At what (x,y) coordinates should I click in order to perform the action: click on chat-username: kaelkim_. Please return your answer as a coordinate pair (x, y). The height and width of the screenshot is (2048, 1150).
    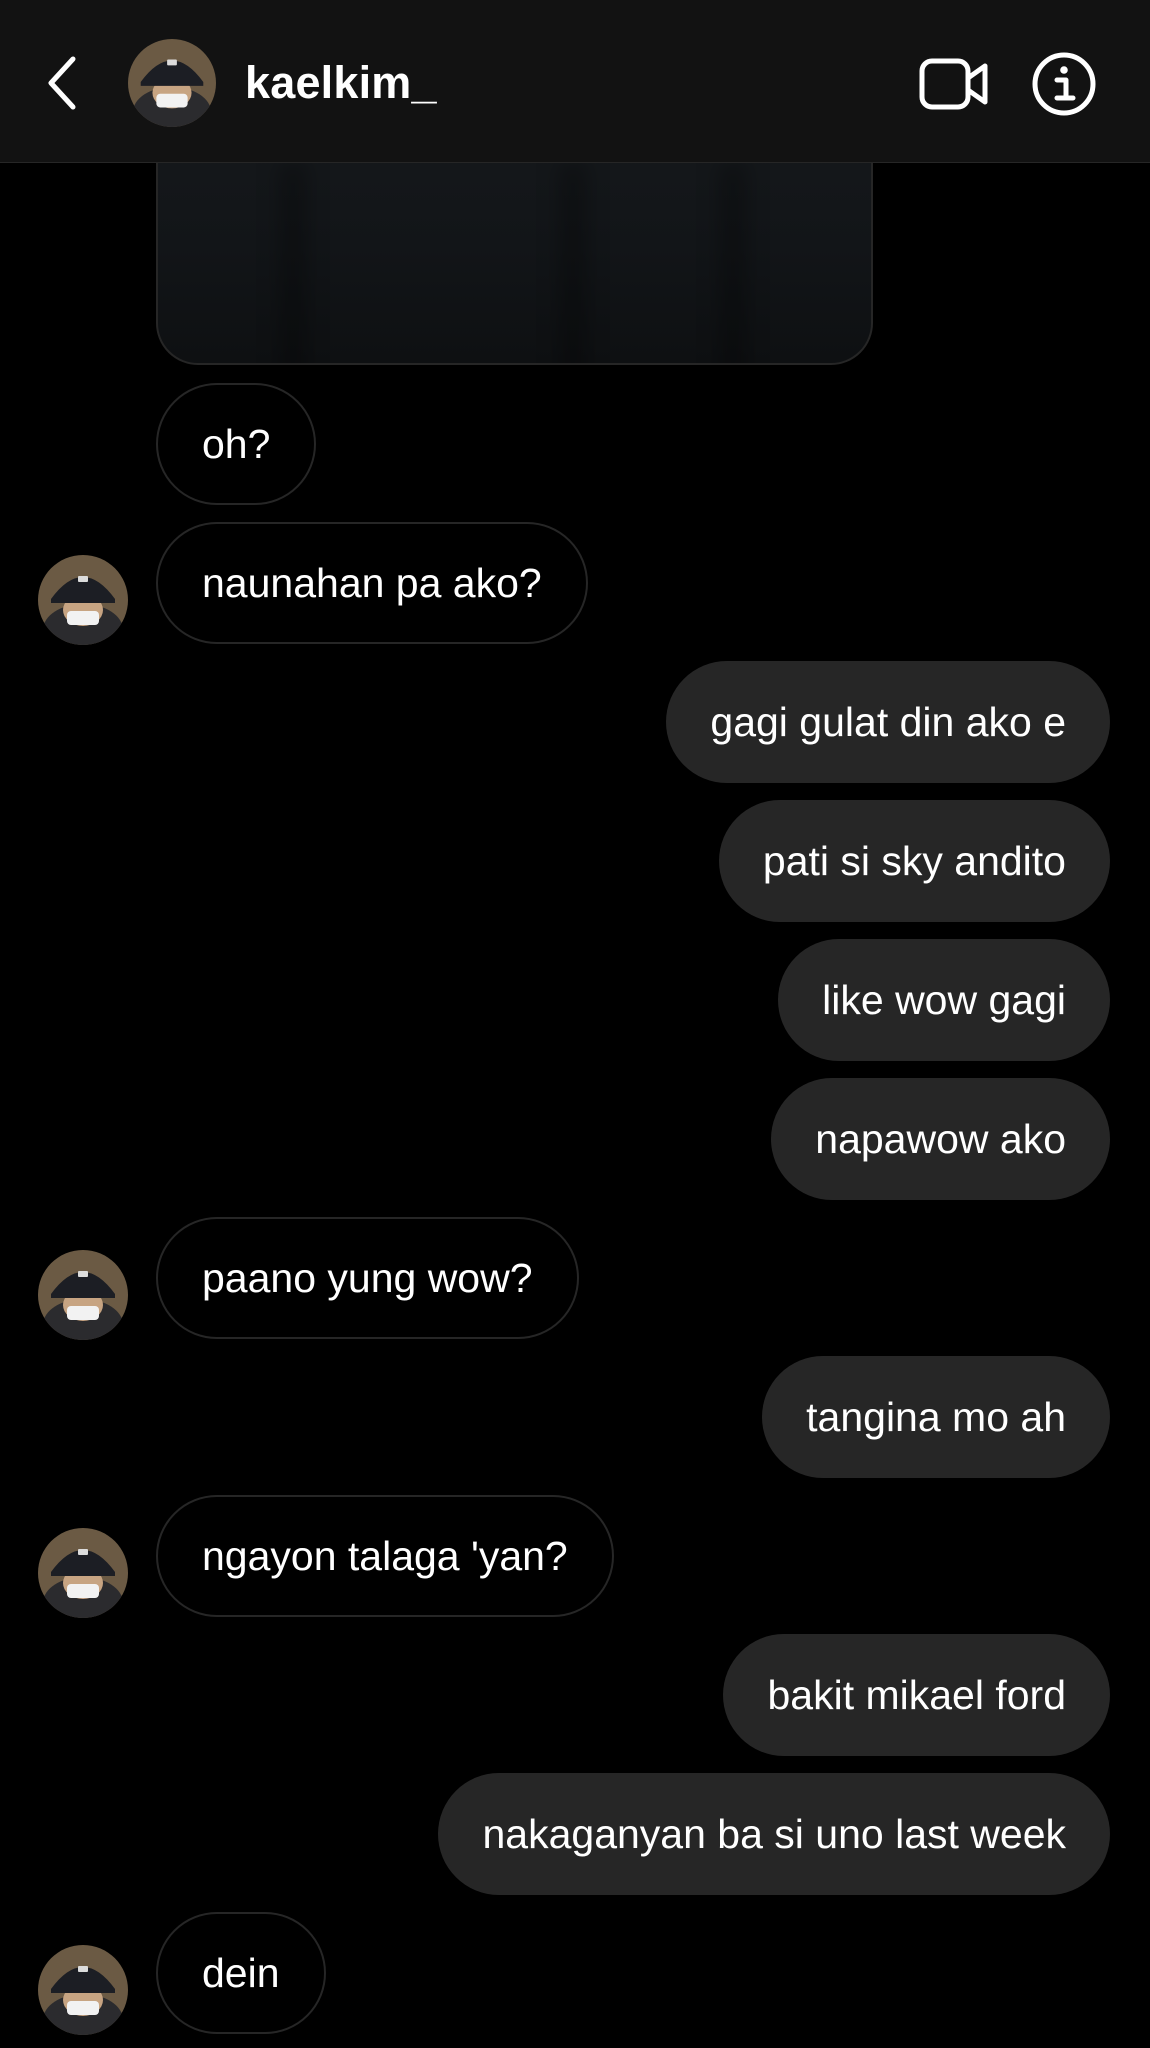
    Looking at the image, I should click on (341, 83).